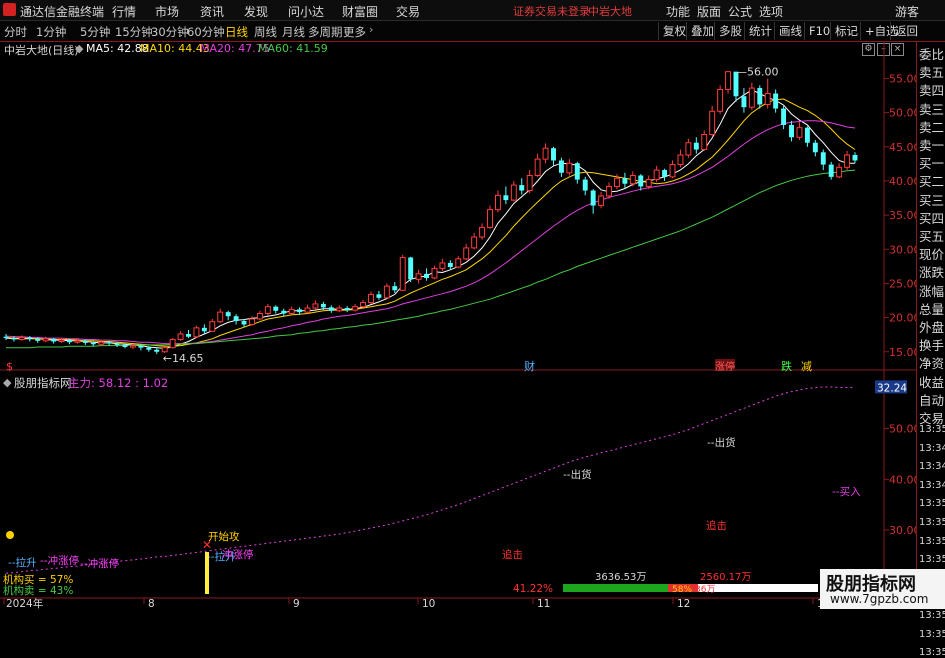 The width and height of the screenshot is (945, 658). Describe the element at coordinates (932, 327) in the screenshot. I see `side-label: 外盘` at that location.